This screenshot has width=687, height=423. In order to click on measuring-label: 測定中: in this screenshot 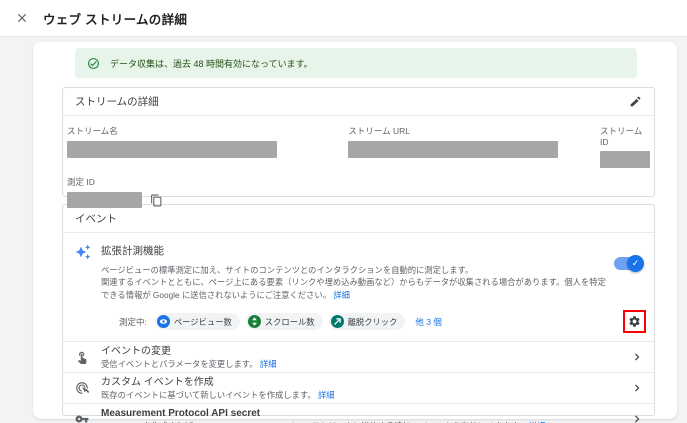, I will do `click(133, 321)`.